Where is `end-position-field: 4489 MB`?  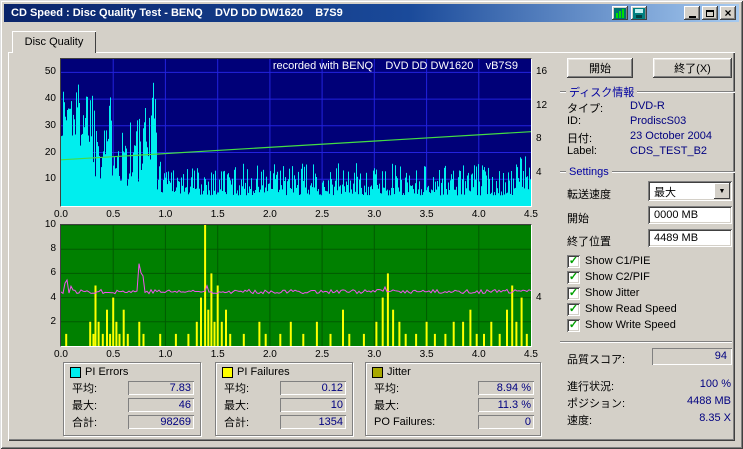 end-position-field: 4489 MB is located at coordinates (690, 238).